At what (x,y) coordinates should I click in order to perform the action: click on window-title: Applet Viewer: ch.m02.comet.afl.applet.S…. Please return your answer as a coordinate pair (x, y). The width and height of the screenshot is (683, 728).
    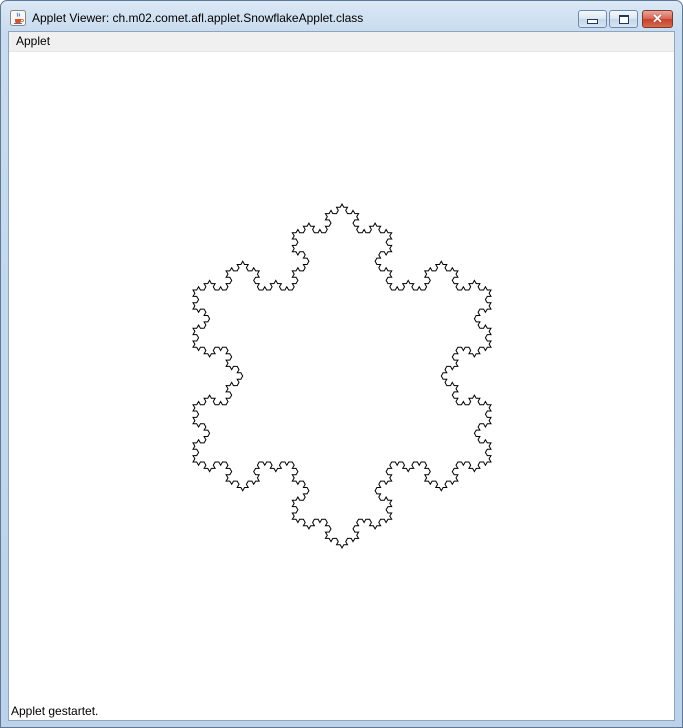
    Looking at the image, I should click on (198, 18).